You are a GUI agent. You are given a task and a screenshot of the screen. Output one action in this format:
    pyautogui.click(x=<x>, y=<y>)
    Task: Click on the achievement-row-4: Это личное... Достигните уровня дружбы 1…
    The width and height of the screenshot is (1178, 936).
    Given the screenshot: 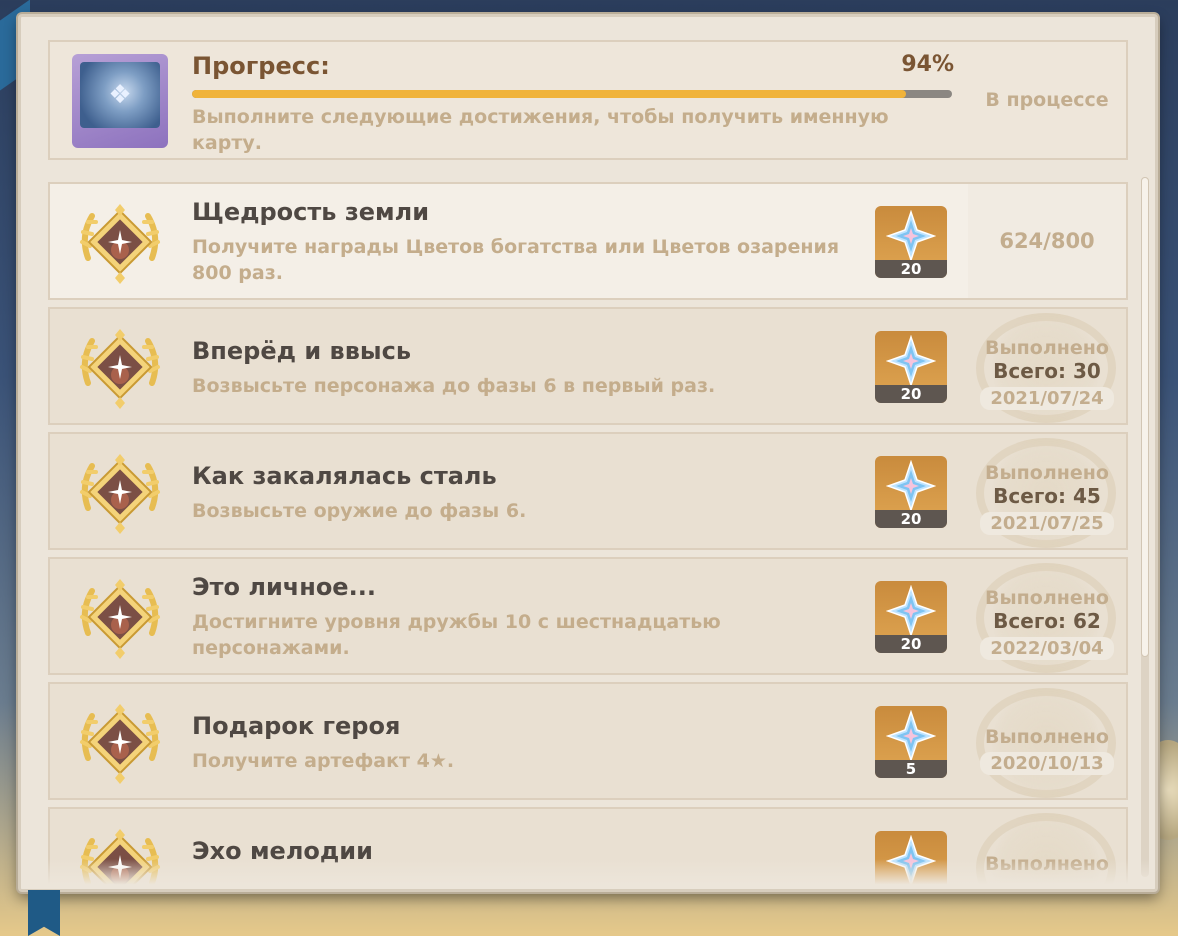 What is the action you would take?
    pyautogui.click(x=588, y=616)
    